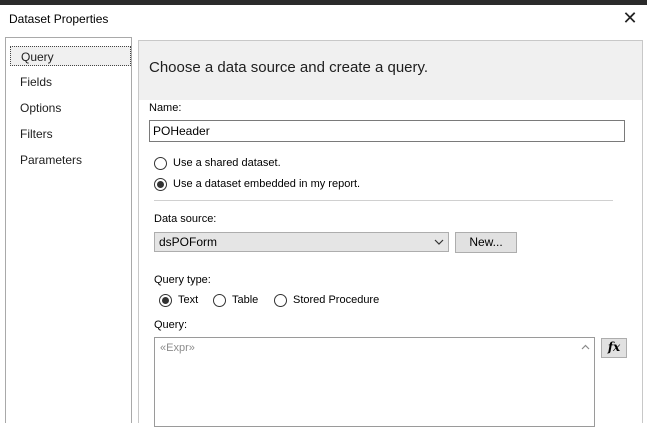  I want to click on query-text-area: «Expr», so click(374, 382).